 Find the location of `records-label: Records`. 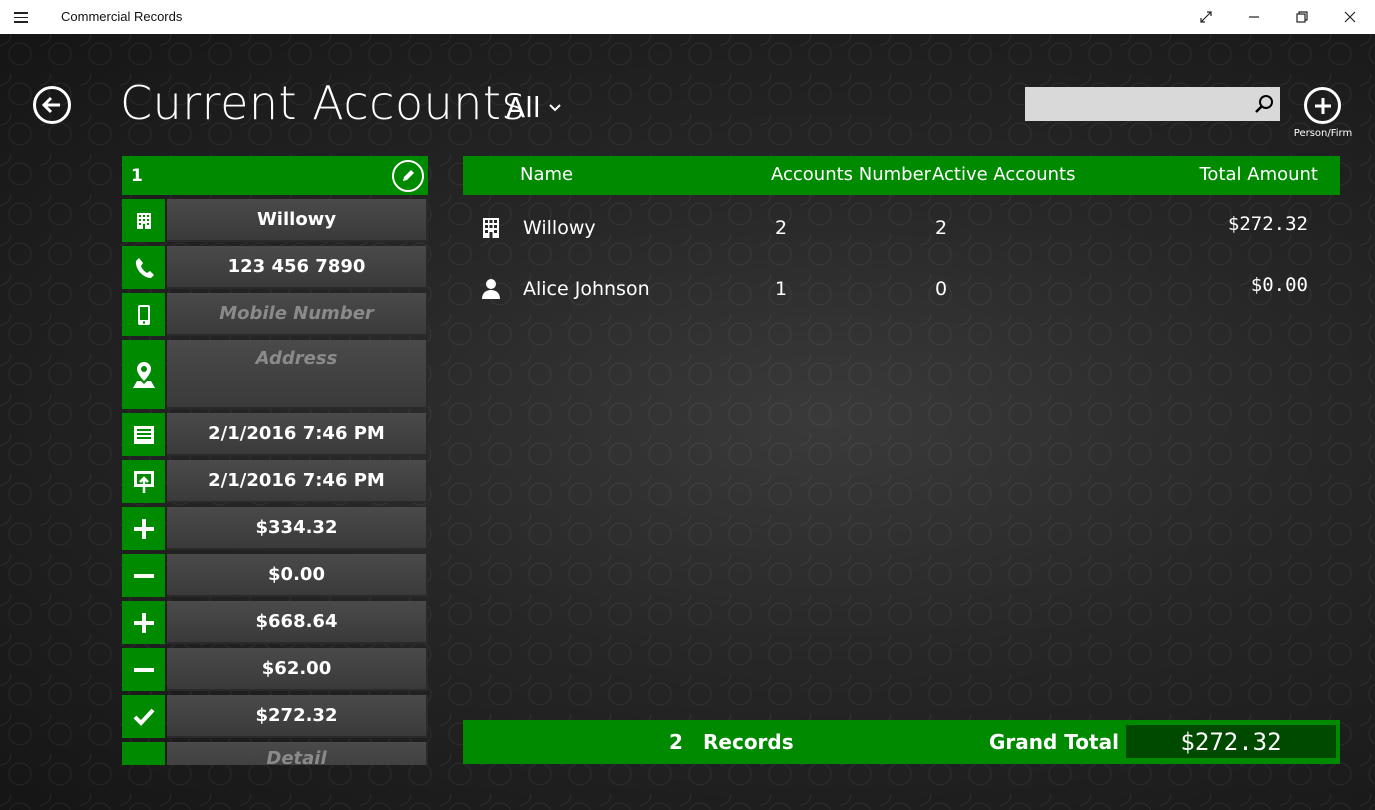

records-label: Records is located at coordinates (748, 742).